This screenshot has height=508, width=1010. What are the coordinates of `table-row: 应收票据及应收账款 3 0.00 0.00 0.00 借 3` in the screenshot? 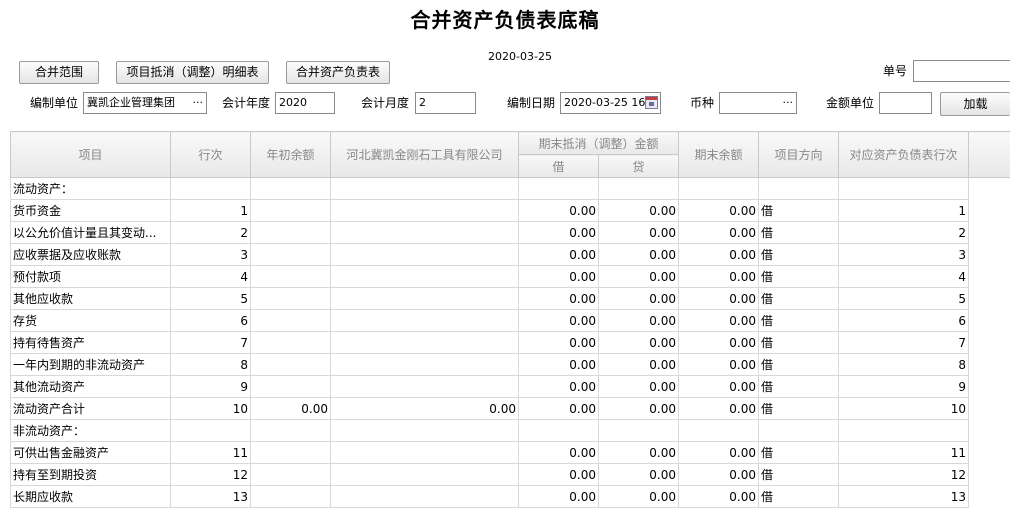 It's located at (510, 254).